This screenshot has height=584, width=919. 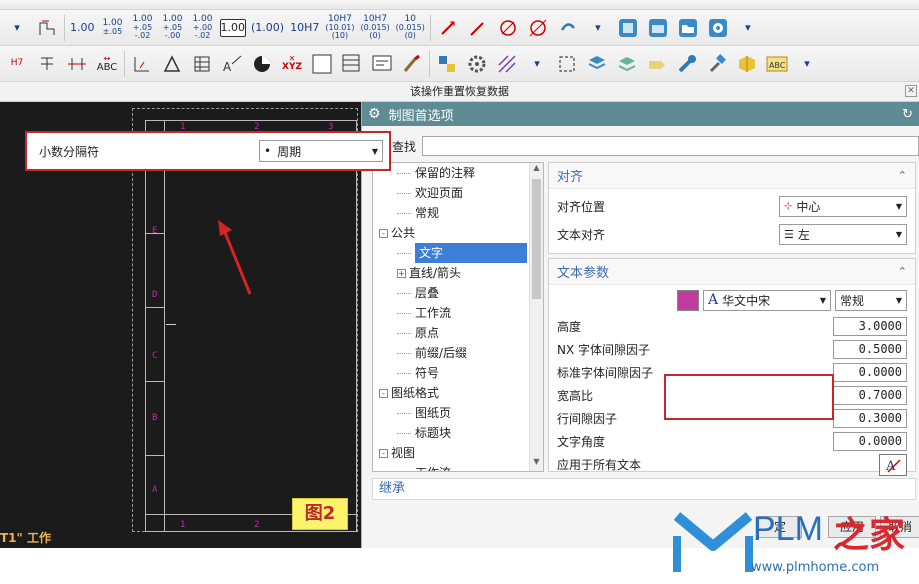 I want to click on table-grid-icon, so click(x=202, y=64).